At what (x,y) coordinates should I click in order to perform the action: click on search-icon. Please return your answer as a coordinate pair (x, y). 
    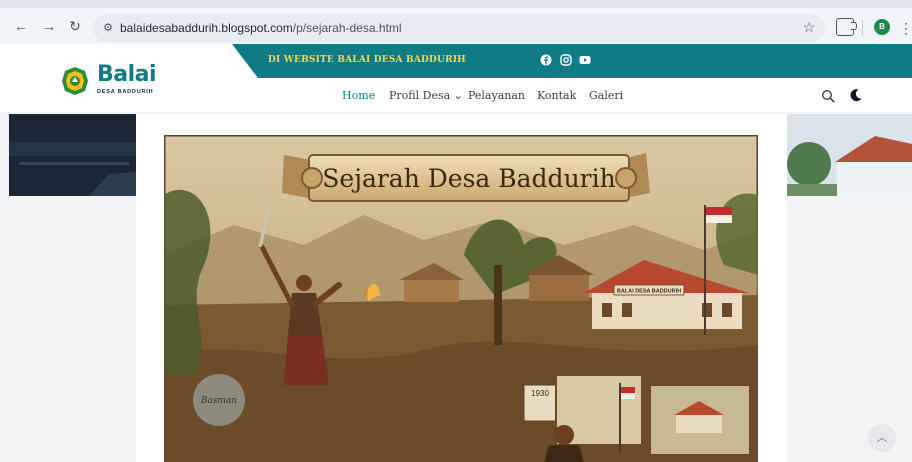
    Looking at the image, I should click on (828, 96).